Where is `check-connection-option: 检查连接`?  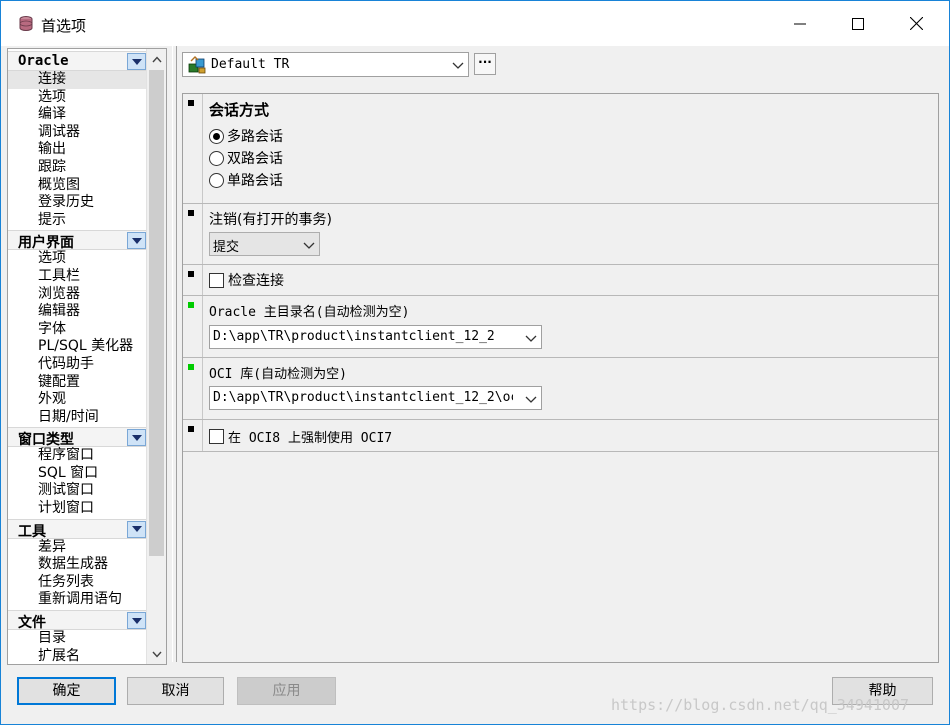
check-connection-option: 检查连接 is located at coordinates (246, 280).